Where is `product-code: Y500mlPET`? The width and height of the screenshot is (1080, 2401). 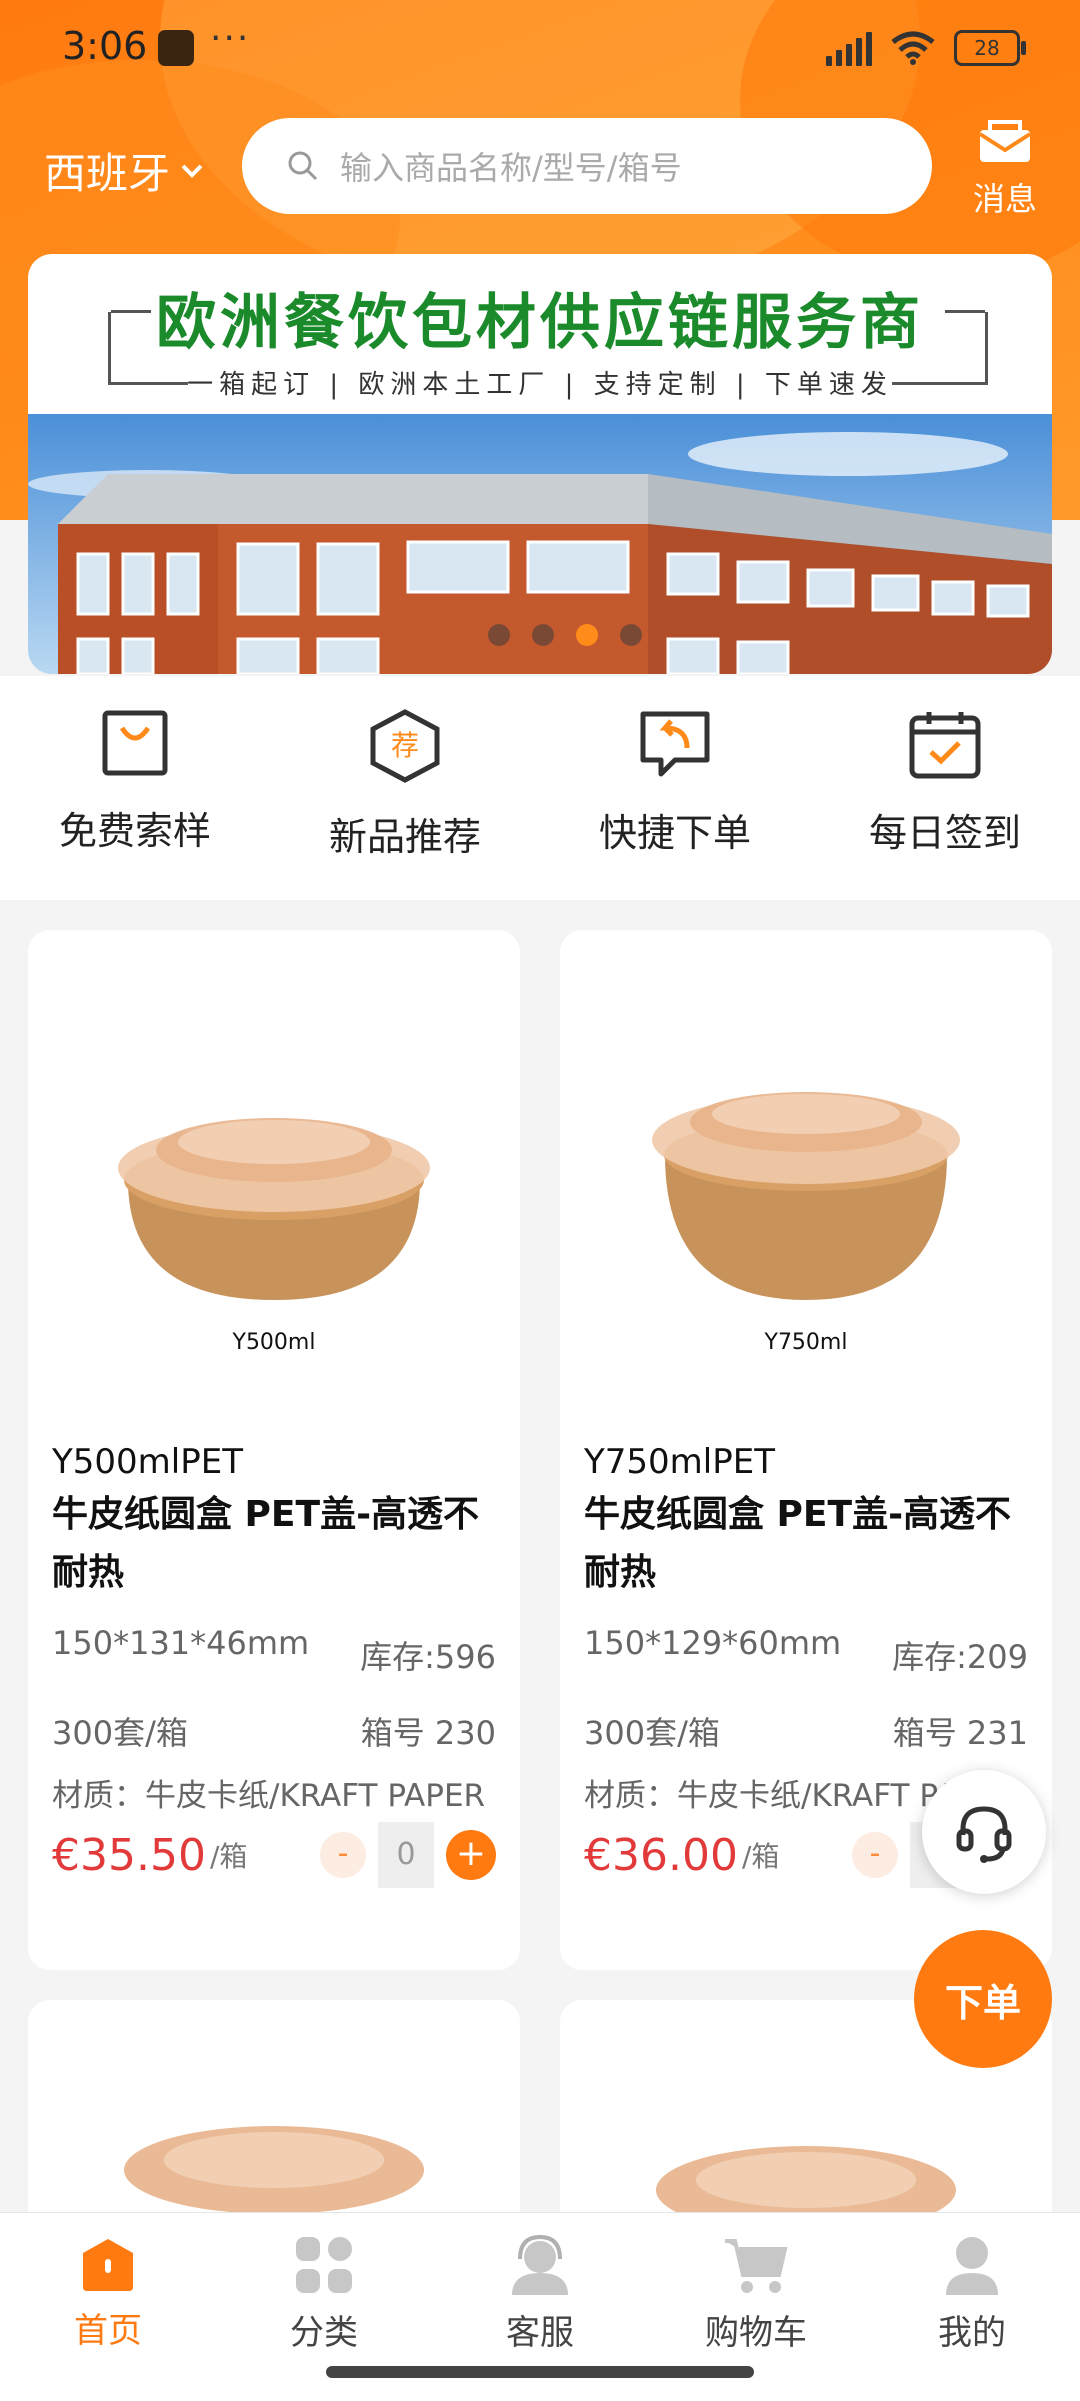
product-code: Y500mlPET is located at coordinates (147, 1462).